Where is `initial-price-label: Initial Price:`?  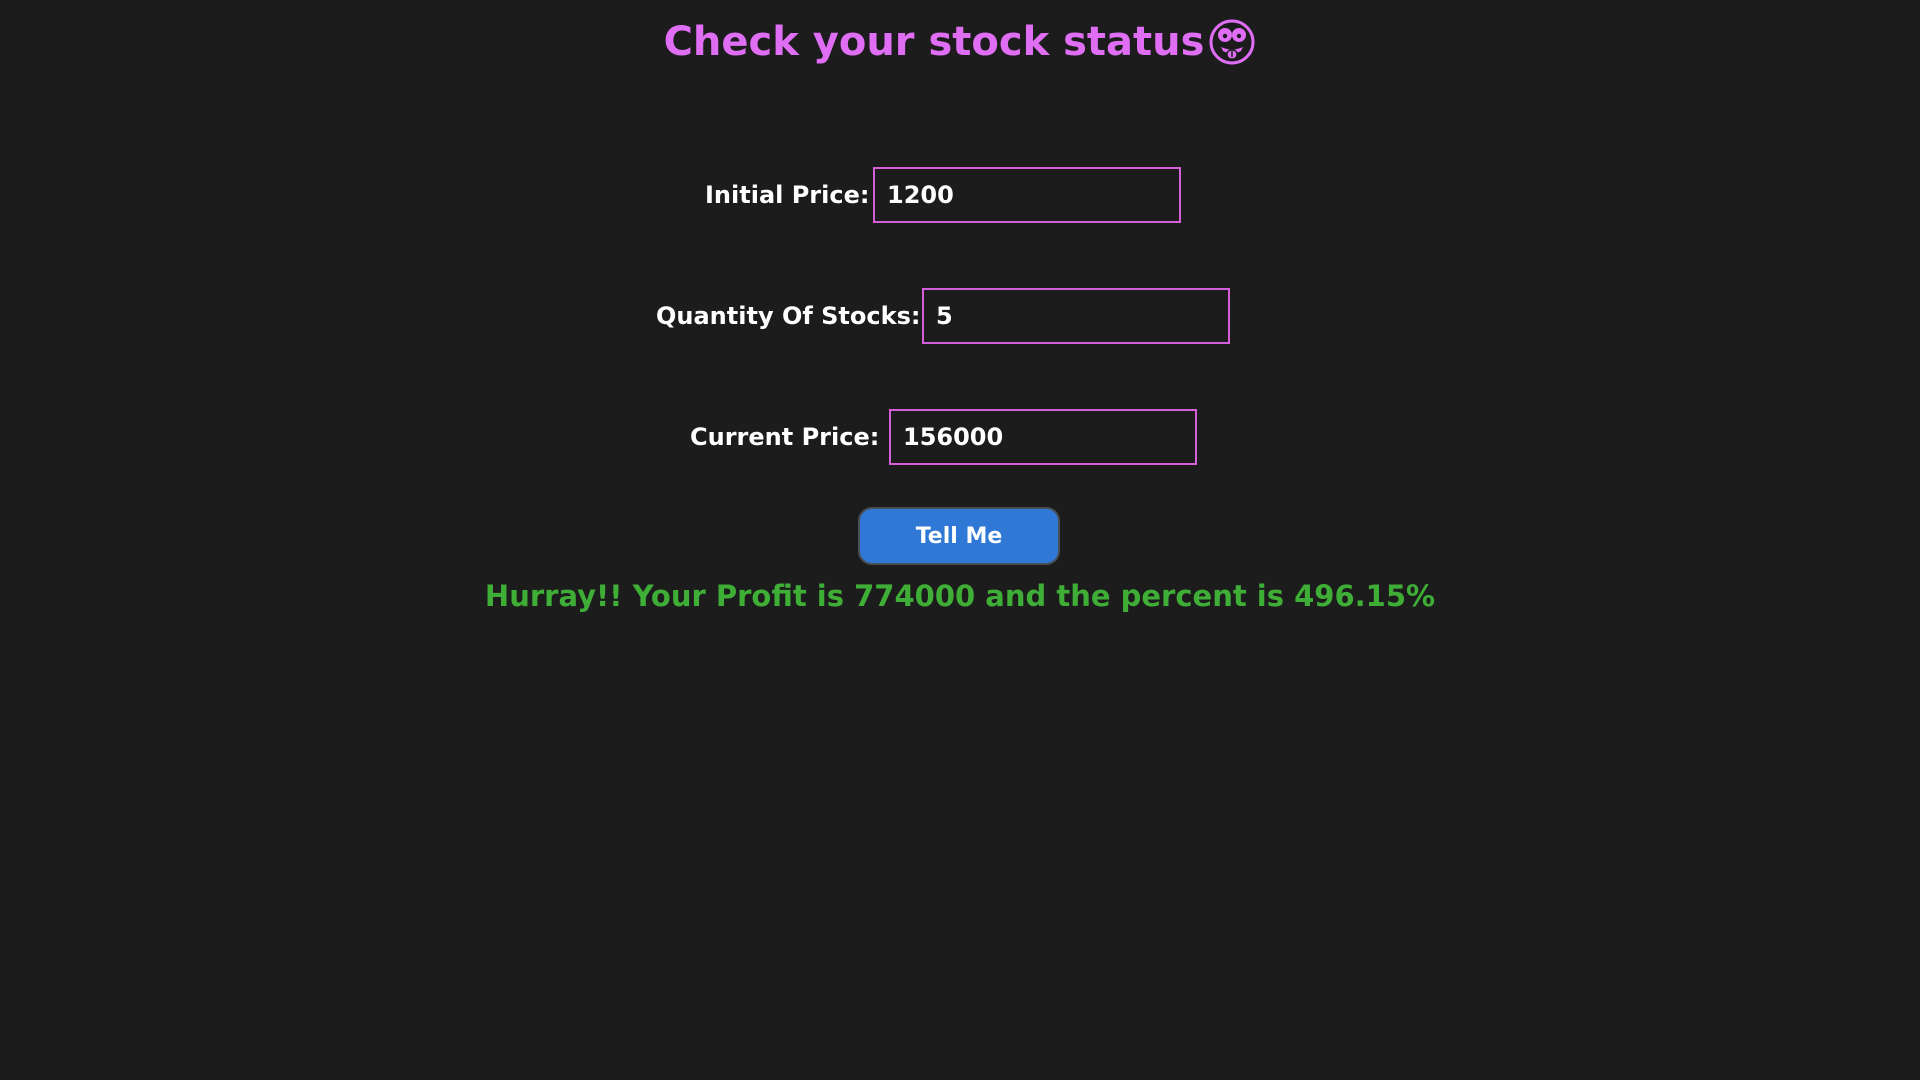
initial-price-label: Initial Price: is located at coordinates (787, 195).